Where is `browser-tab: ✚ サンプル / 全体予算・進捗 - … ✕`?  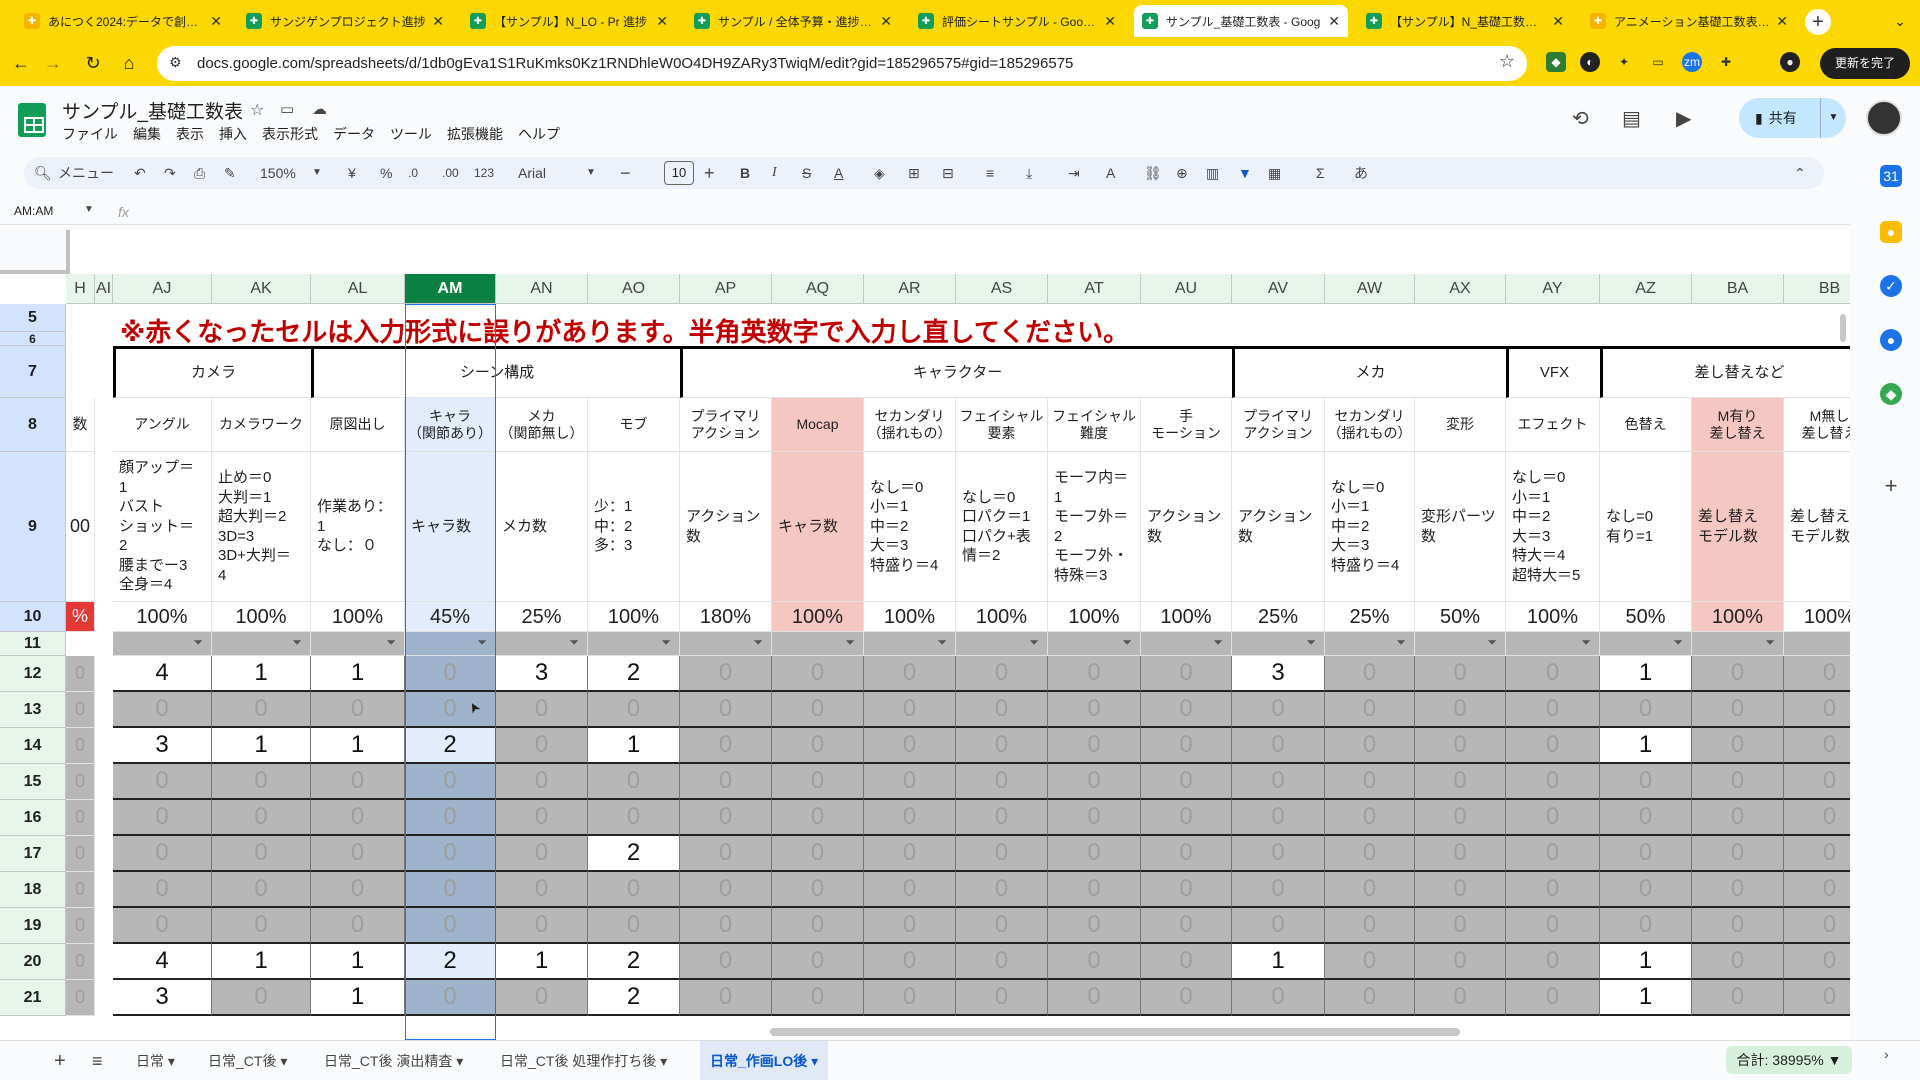 browser-tab: ✚ サンプル / 全体予算・進捗 - … ✕ is located at coordinates (793, 21).